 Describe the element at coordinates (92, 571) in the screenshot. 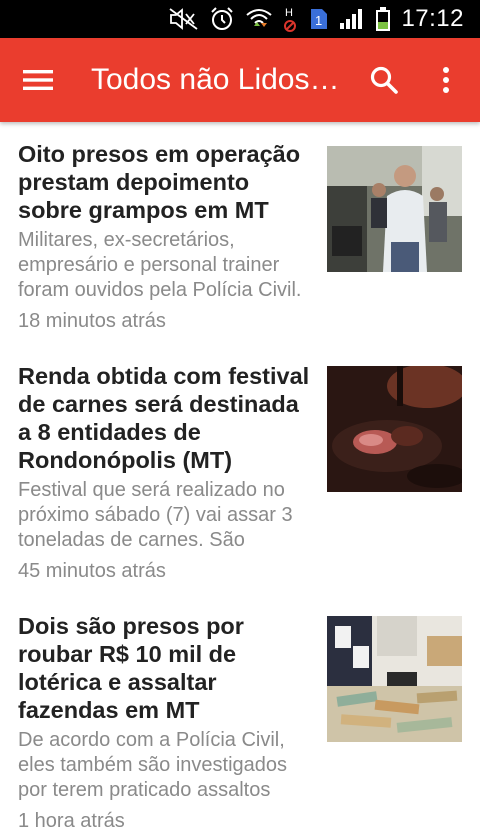

I see `article-time: 45 minutos atrás` at that location.